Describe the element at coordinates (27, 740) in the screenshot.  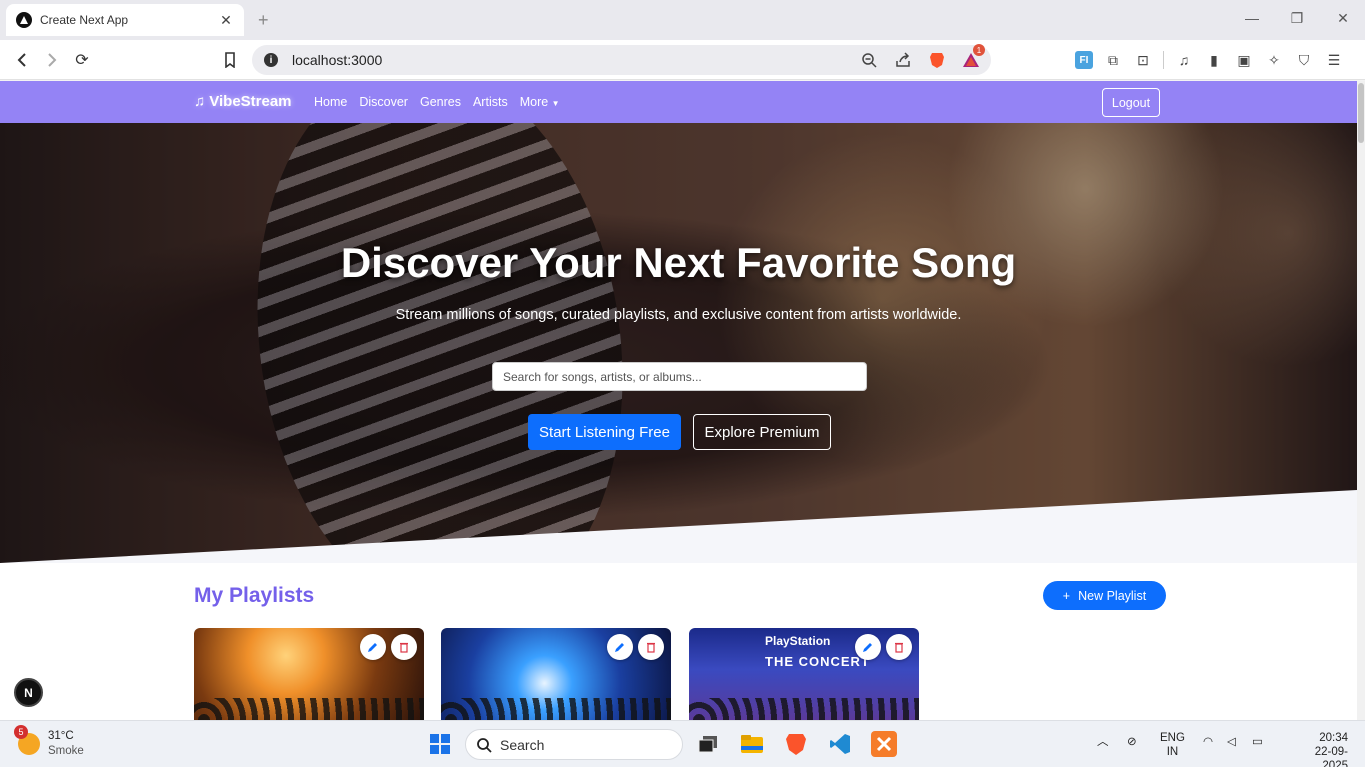
I see `weather-sun-icon: 5` at that location.